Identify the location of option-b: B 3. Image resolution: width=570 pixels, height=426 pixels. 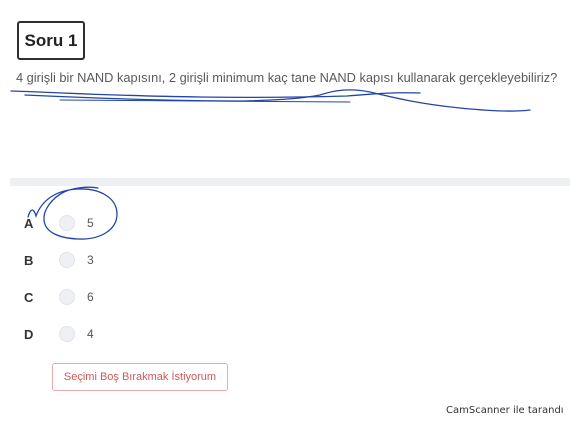
(134, 260).